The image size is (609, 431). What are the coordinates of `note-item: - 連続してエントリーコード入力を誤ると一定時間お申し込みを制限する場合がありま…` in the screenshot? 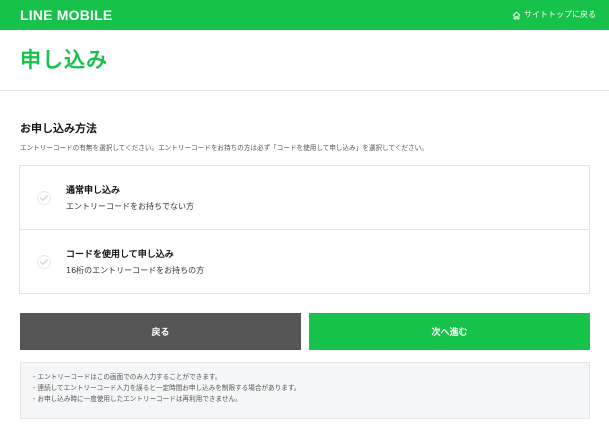 It's located at (167, 388).